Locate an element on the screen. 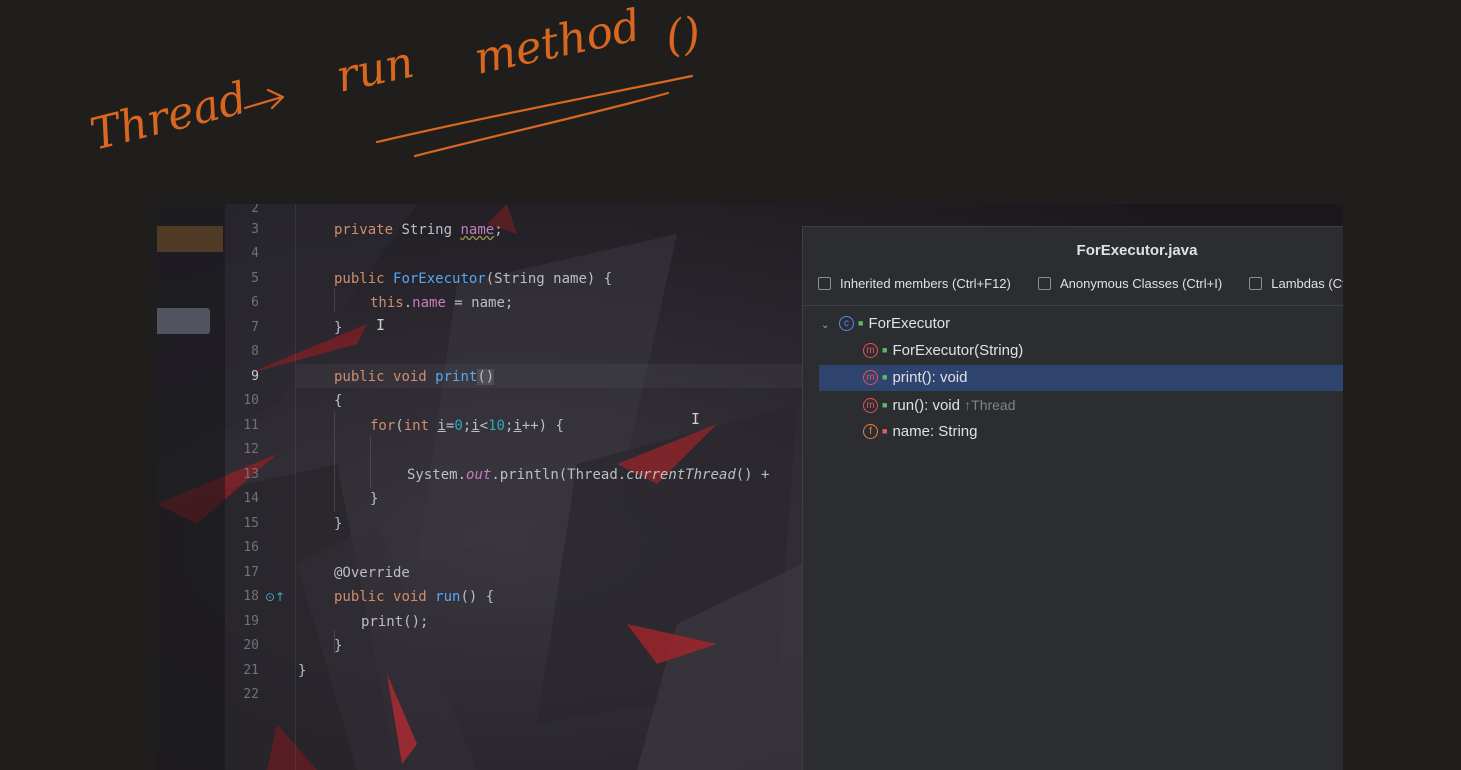 This screenshot has width=1461, height=770. anonymous-classes-checkbox: Anonymous Classes (Ctrl+I) is located at coordinates (1129, 283).